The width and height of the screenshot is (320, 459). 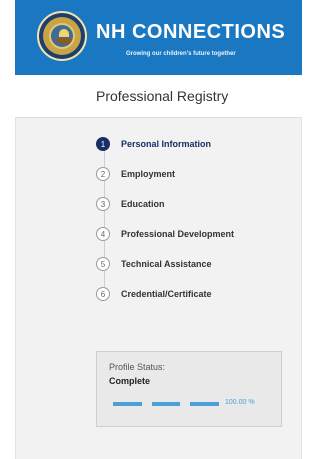 I want to click on step-label: Personal Information, so click(x=166, y=144).